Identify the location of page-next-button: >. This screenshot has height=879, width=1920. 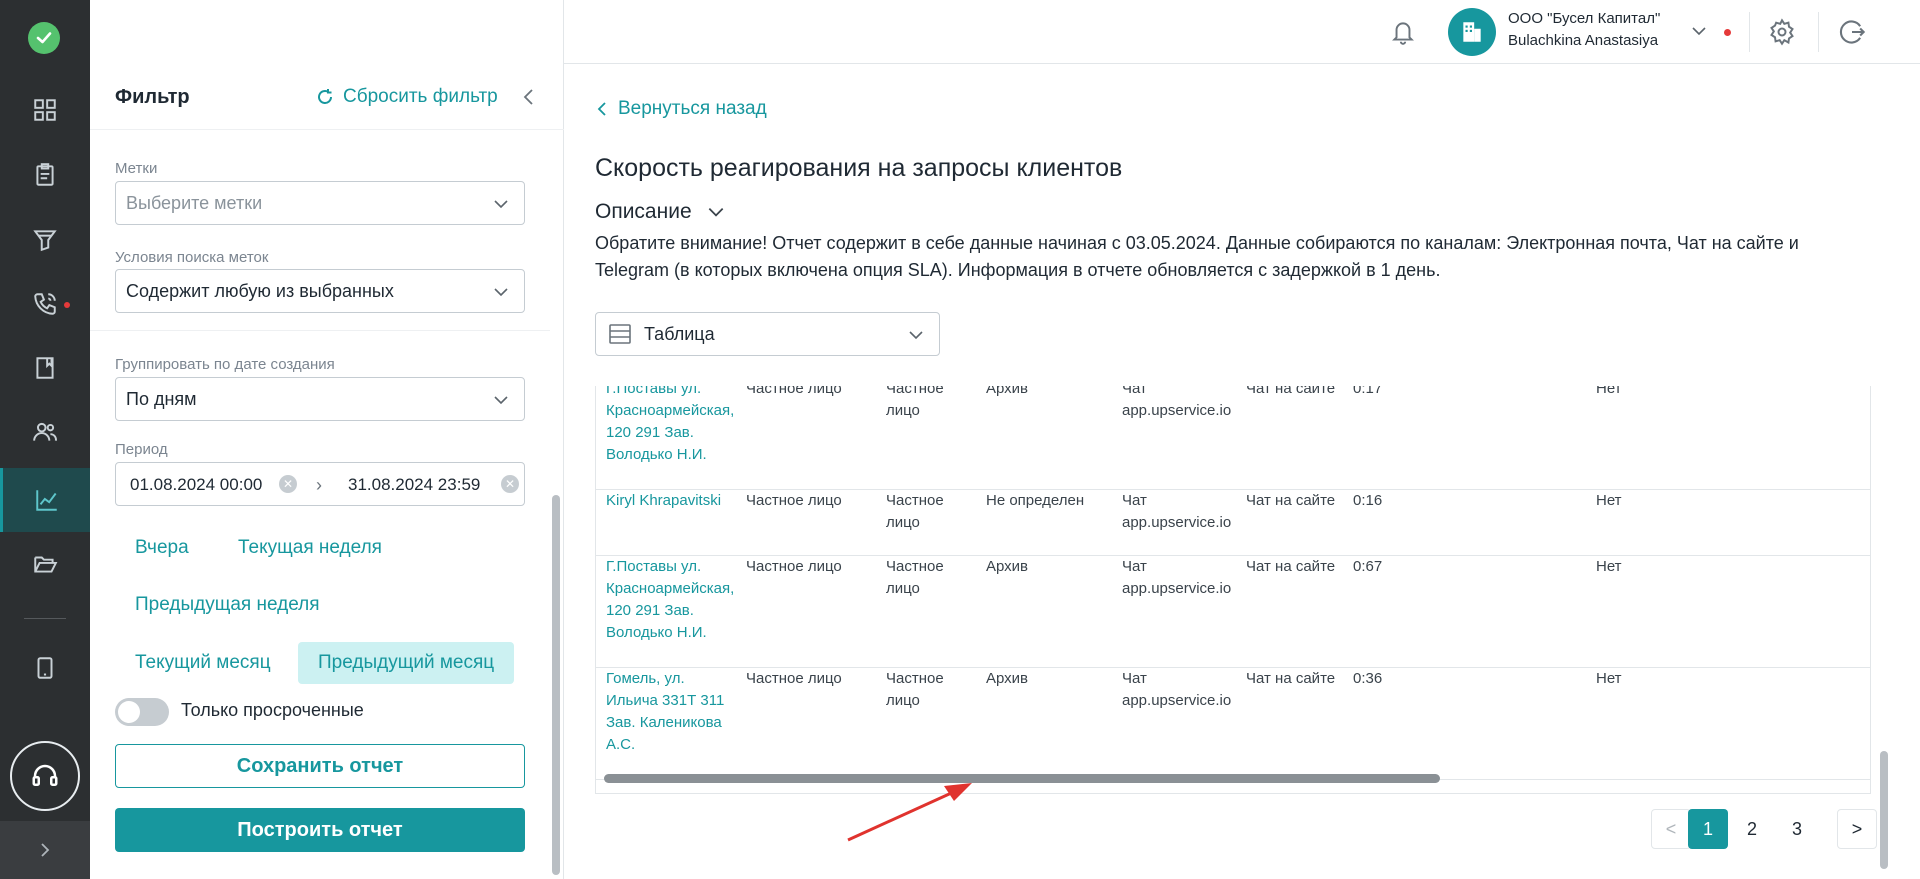
(1857, 829).